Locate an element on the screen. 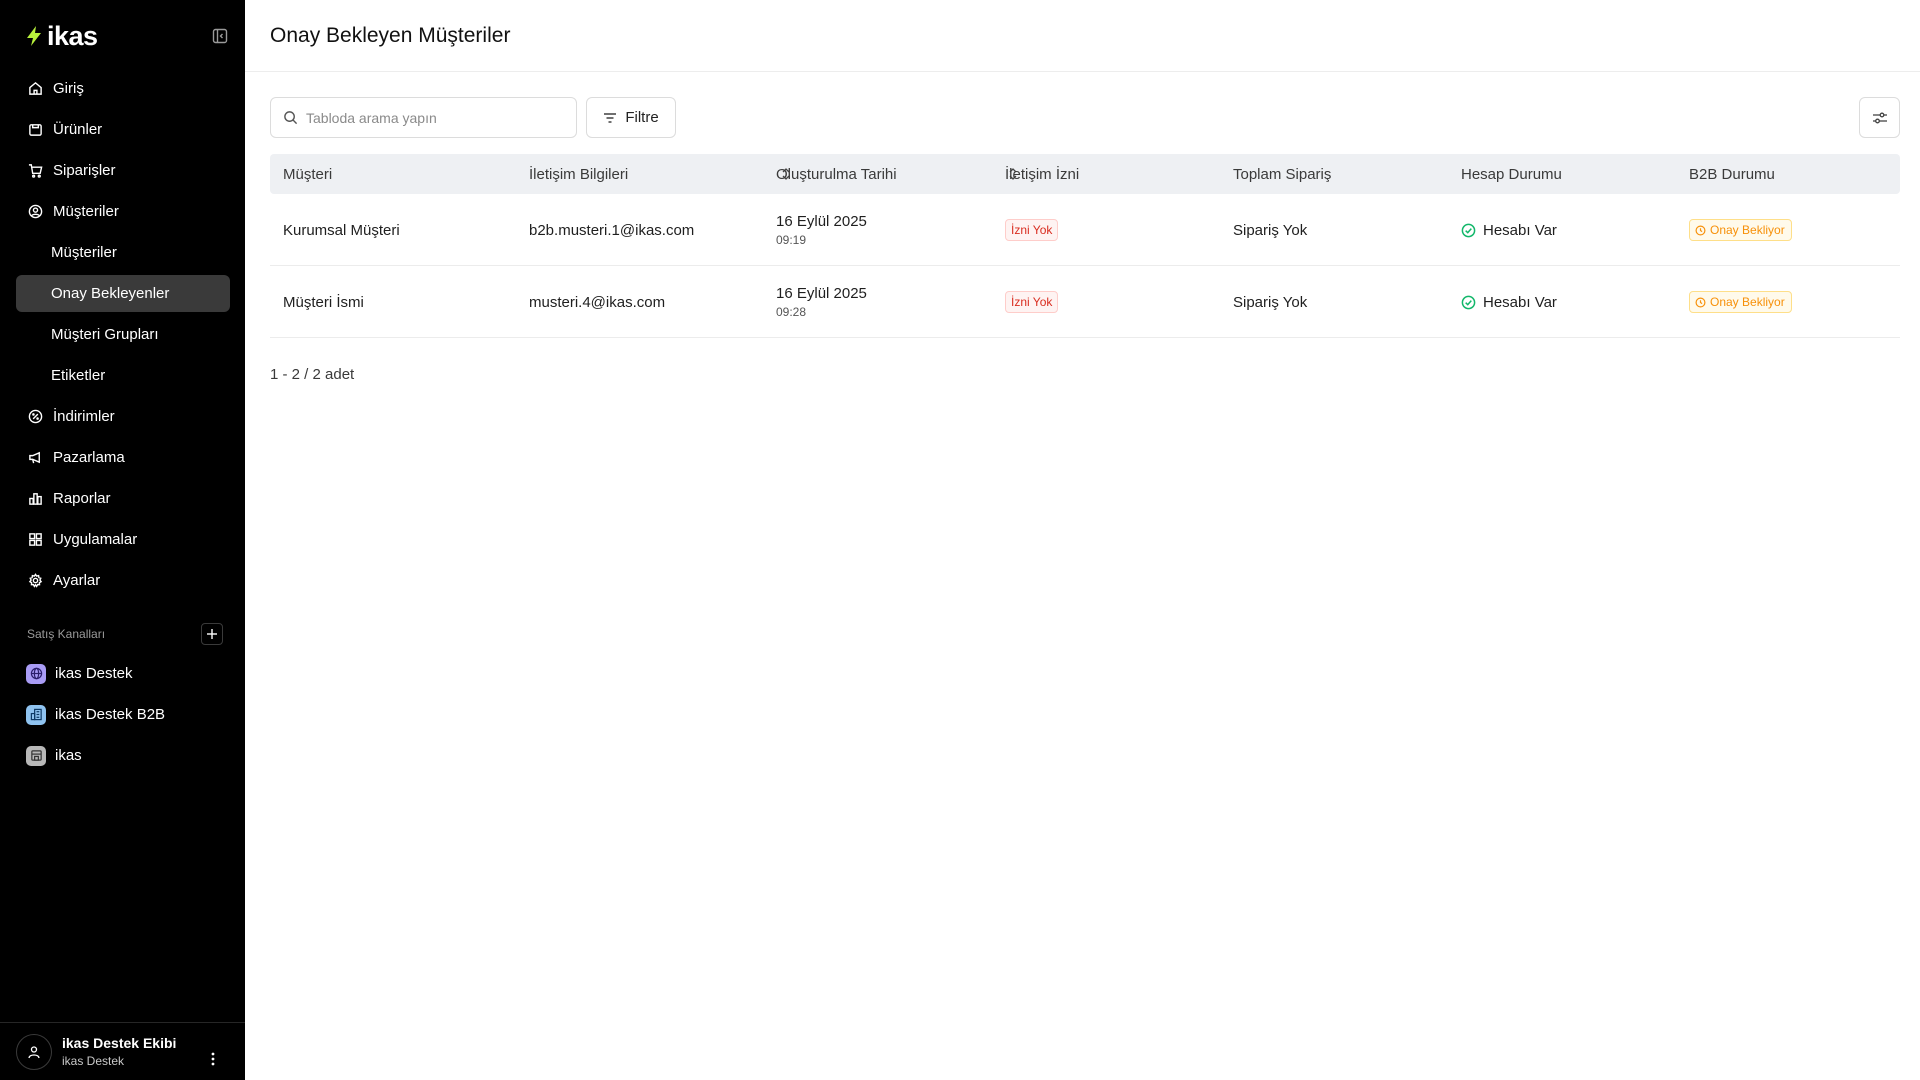 The width and height of the screenshot is (1920, 1080). sidebar-subitem-etiketler: Etiketler is located at coordinates (123, 375).